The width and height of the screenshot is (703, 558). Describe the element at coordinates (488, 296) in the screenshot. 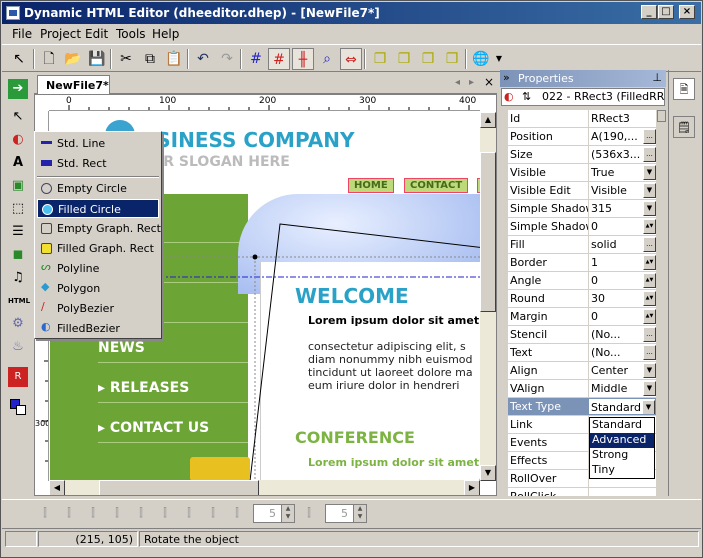

I see `editor-vertical-scrollbar: ▲ ▼` at that location.